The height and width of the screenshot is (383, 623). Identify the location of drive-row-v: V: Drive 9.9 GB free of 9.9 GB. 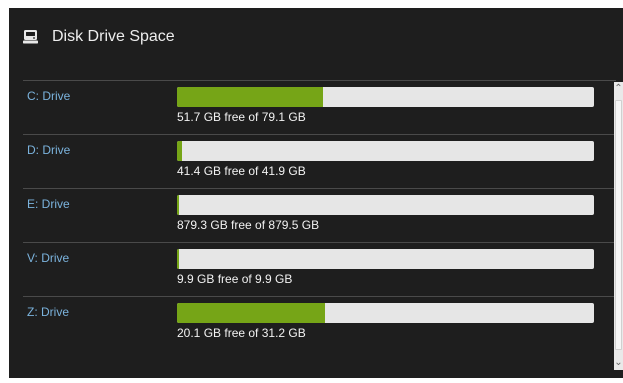
(319, 269).